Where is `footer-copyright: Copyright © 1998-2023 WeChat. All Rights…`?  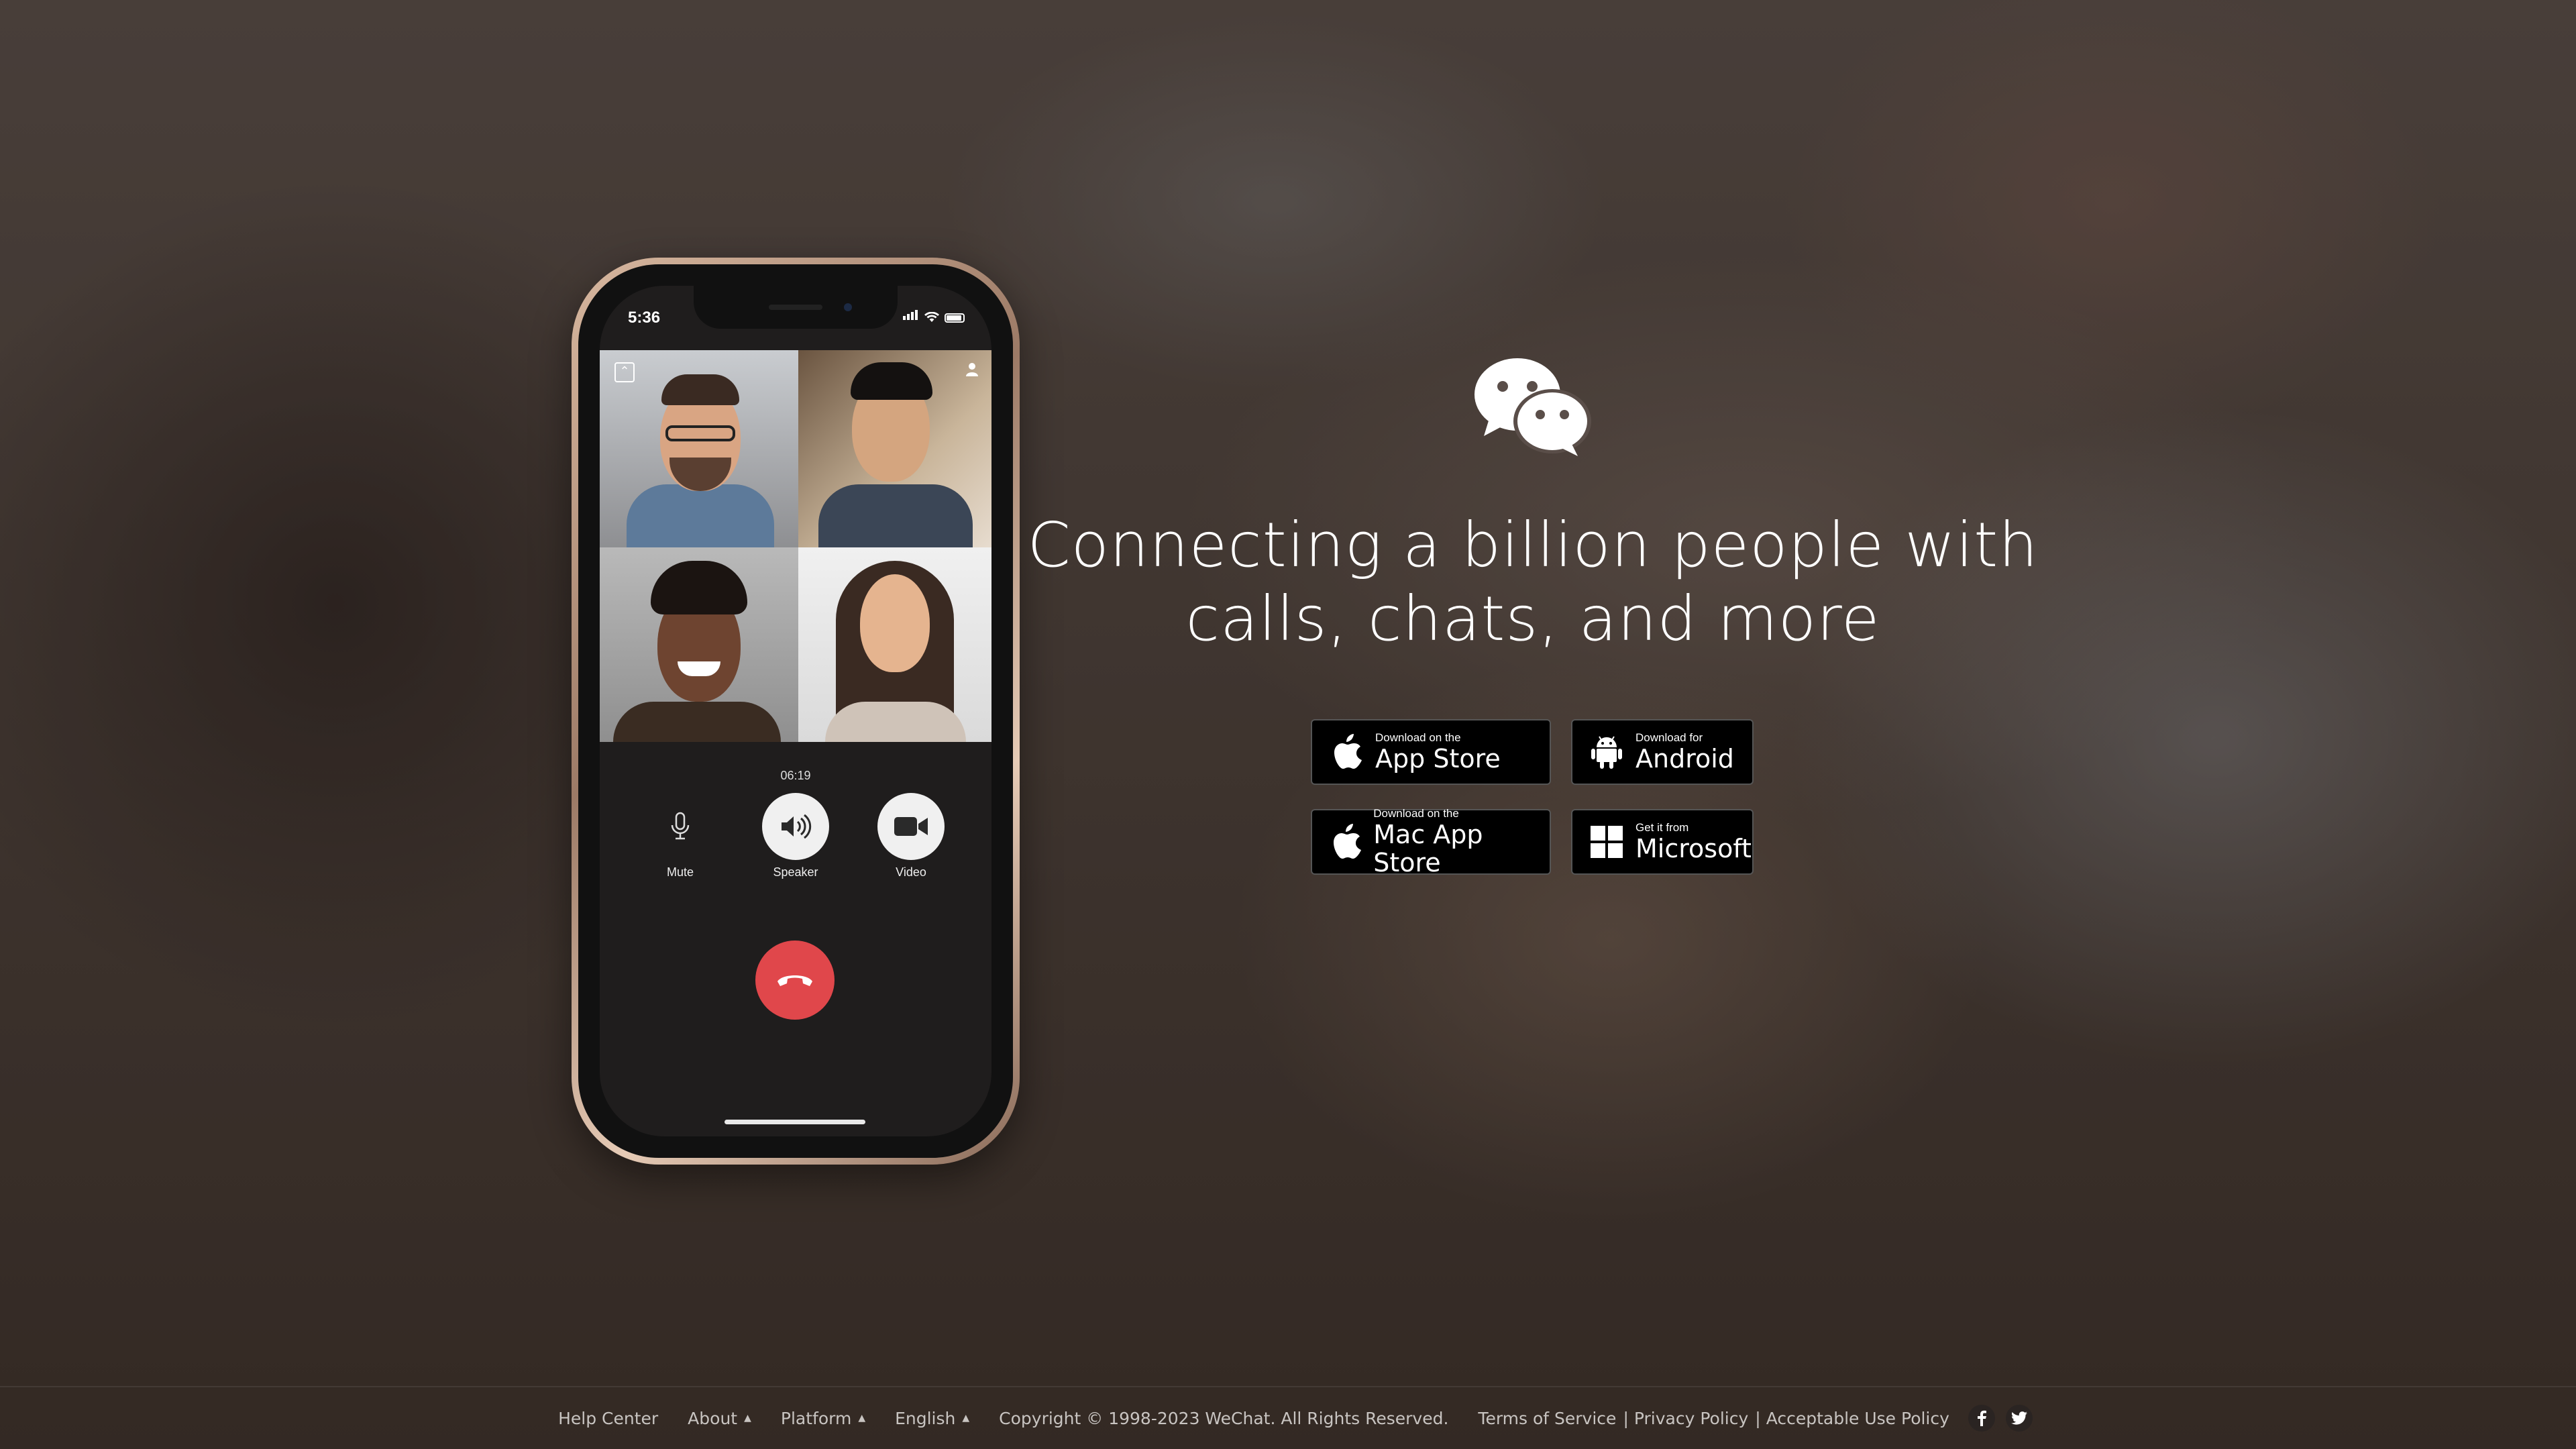 footer-copyright: Copyright © 1998-2023 WeChat. All Rights… is located at coordinates (1224, 1418).